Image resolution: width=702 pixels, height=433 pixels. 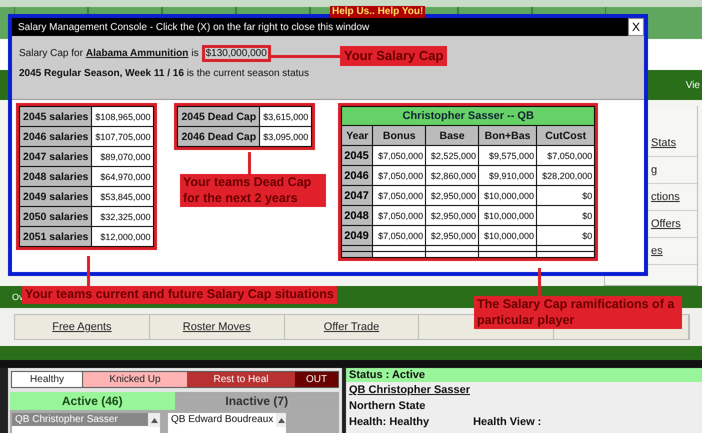 I want to click on header-link: Vie, so click(x=693, y=85).